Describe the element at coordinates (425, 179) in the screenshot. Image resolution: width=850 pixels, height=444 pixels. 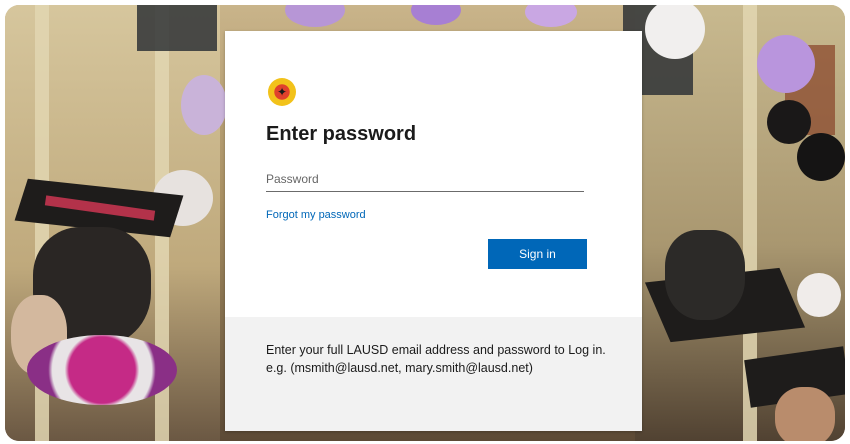
I see `password-input` at that location.